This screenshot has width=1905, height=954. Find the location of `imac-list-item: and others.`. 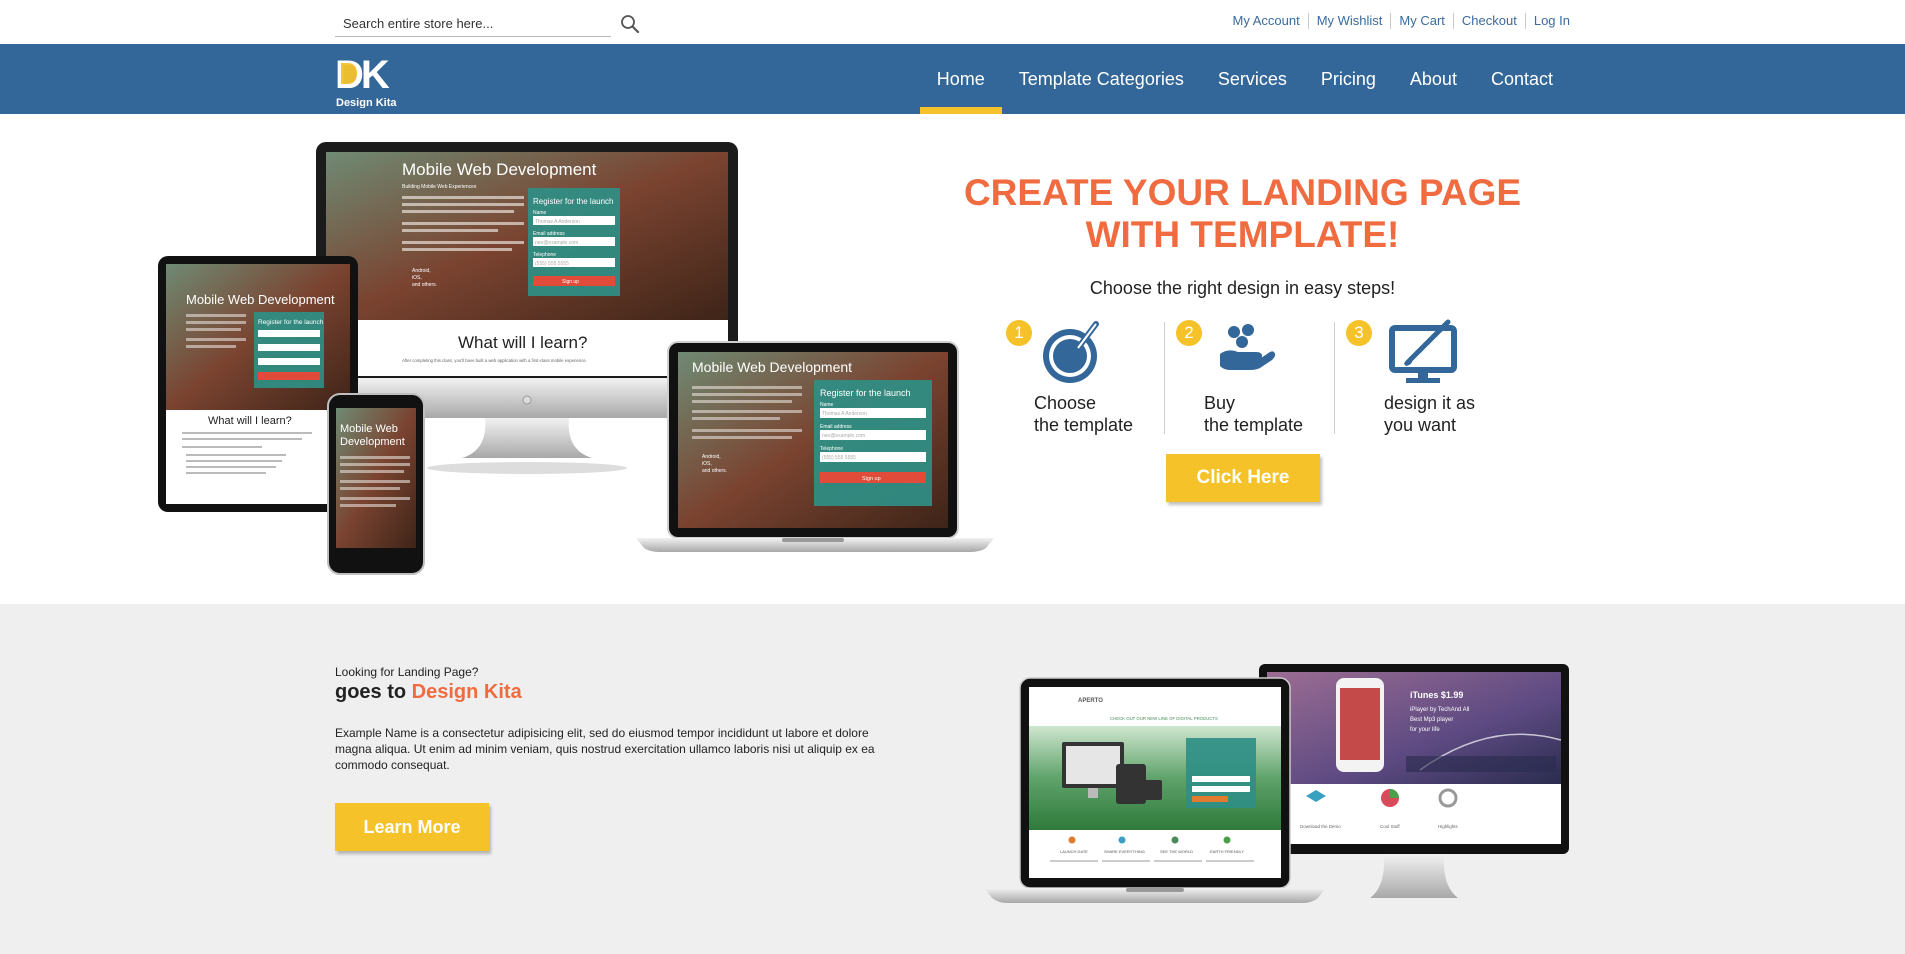

imac-list-item: and others. is located at coordinates (424, 285).